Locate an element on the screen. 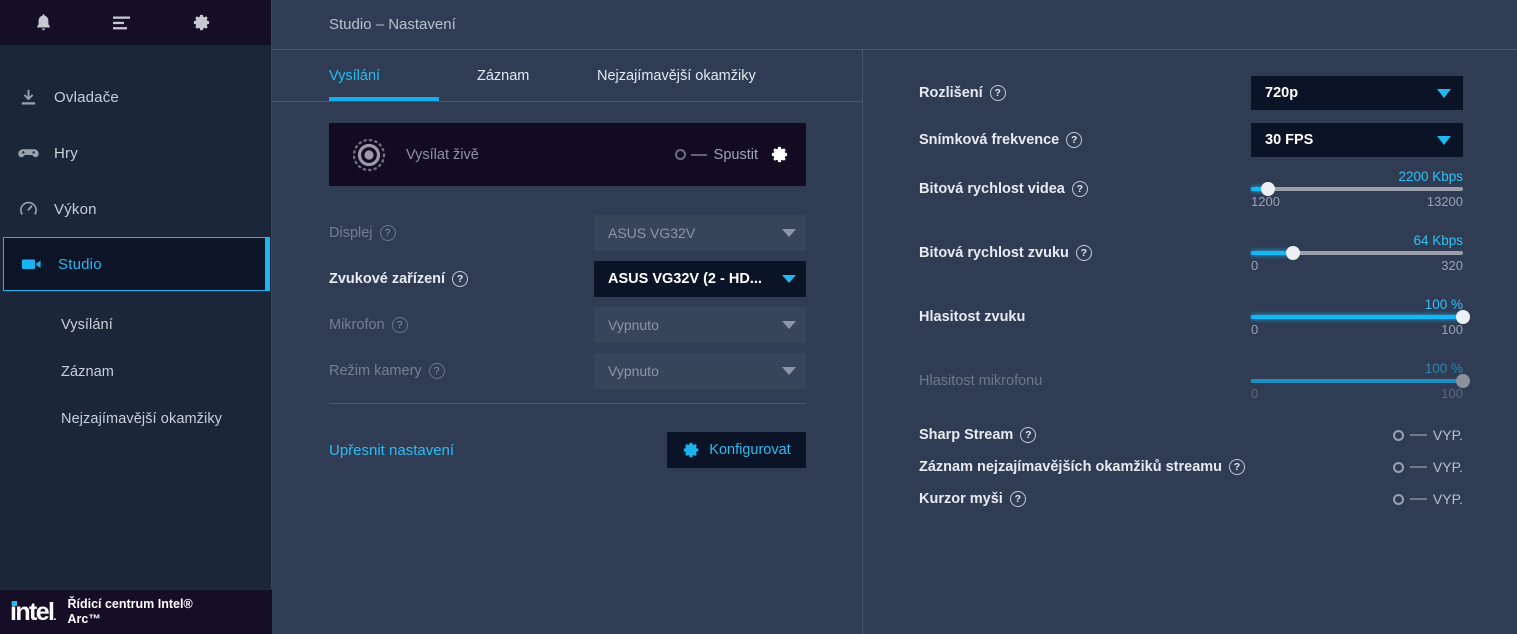  sidebar-subnav: Vysílání Záznam Nejzajímavější okamžiky is located at coordinates (135, 366).